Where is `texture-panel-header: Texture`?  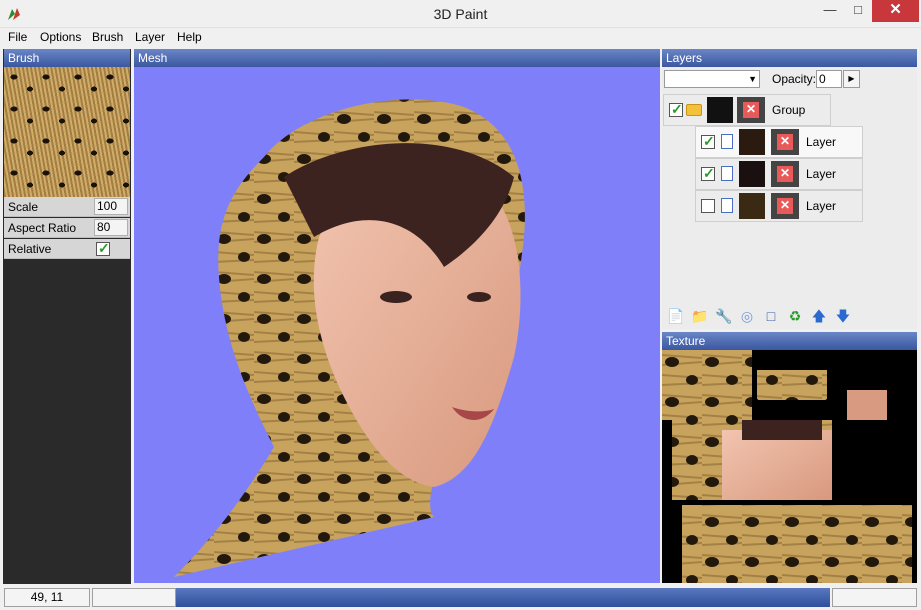 texture-panel-header: Texture is located at coordinates (789, 341).